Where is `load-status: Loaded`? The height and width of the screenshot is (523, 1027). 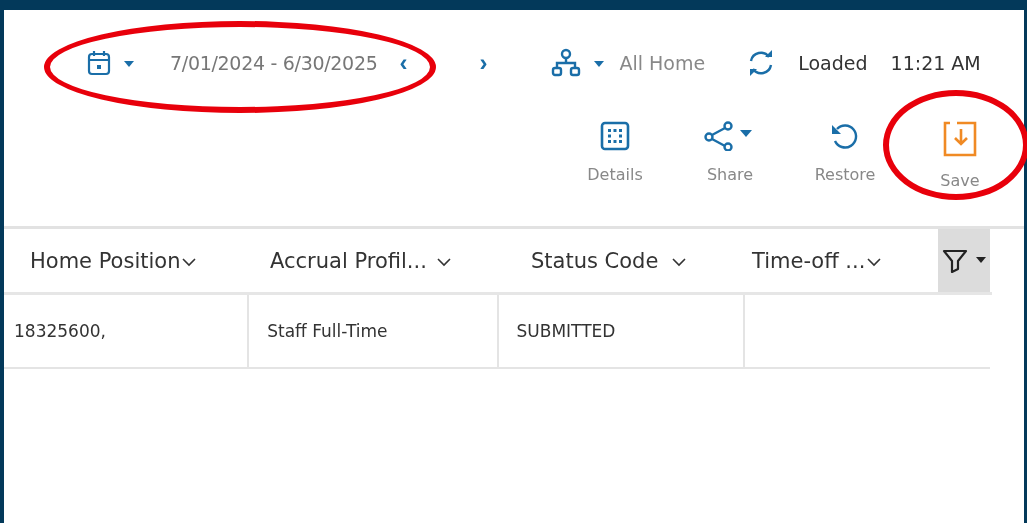
load-status: Loaded is located at coordinates (833, 63).